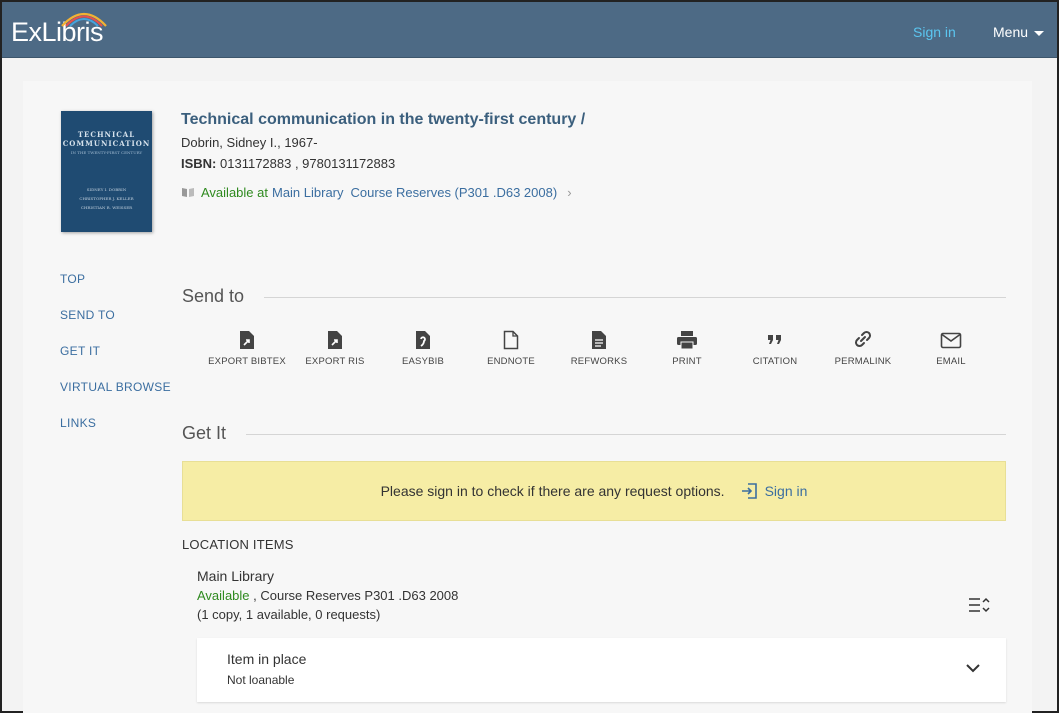 This screenshot has width=1059, height=713. I want to click on nav-send-to: SEND TO, so click(115, 326).